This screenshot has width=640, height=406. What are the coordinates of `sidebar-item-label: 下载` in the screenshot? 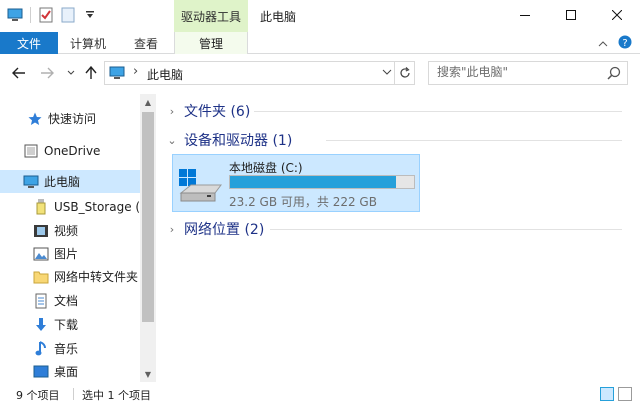 It's located at (66, 325).